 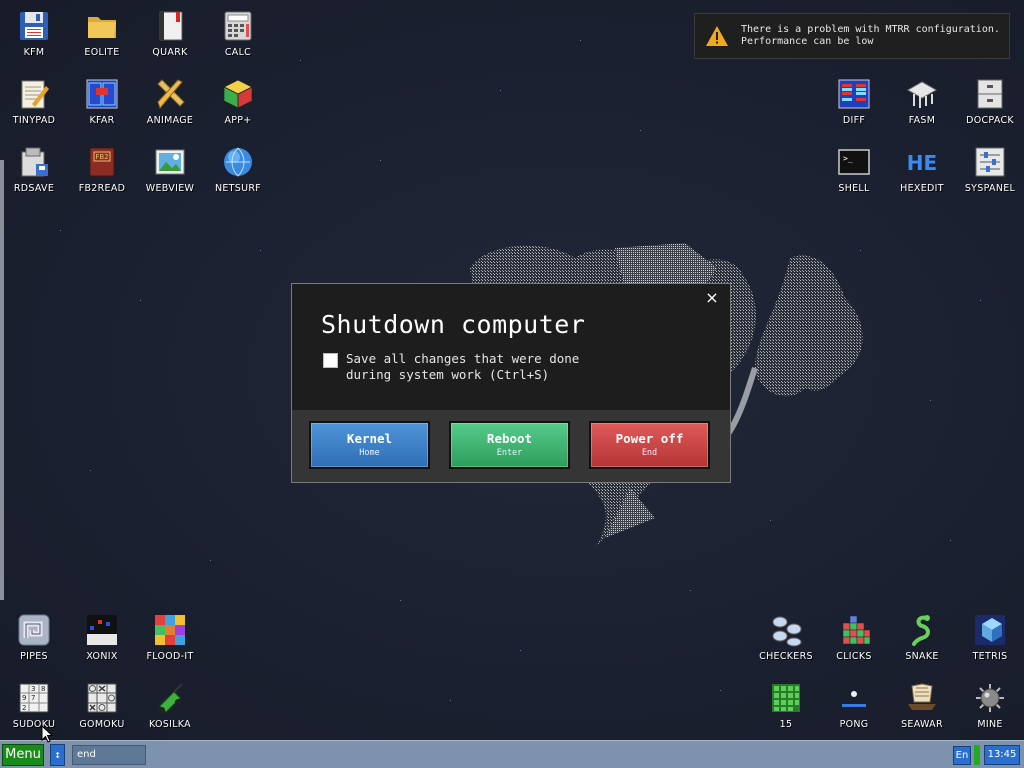 I want to click on desktop-icon-fb2read: FB2 FB2READ, so click(x=102, y=169).